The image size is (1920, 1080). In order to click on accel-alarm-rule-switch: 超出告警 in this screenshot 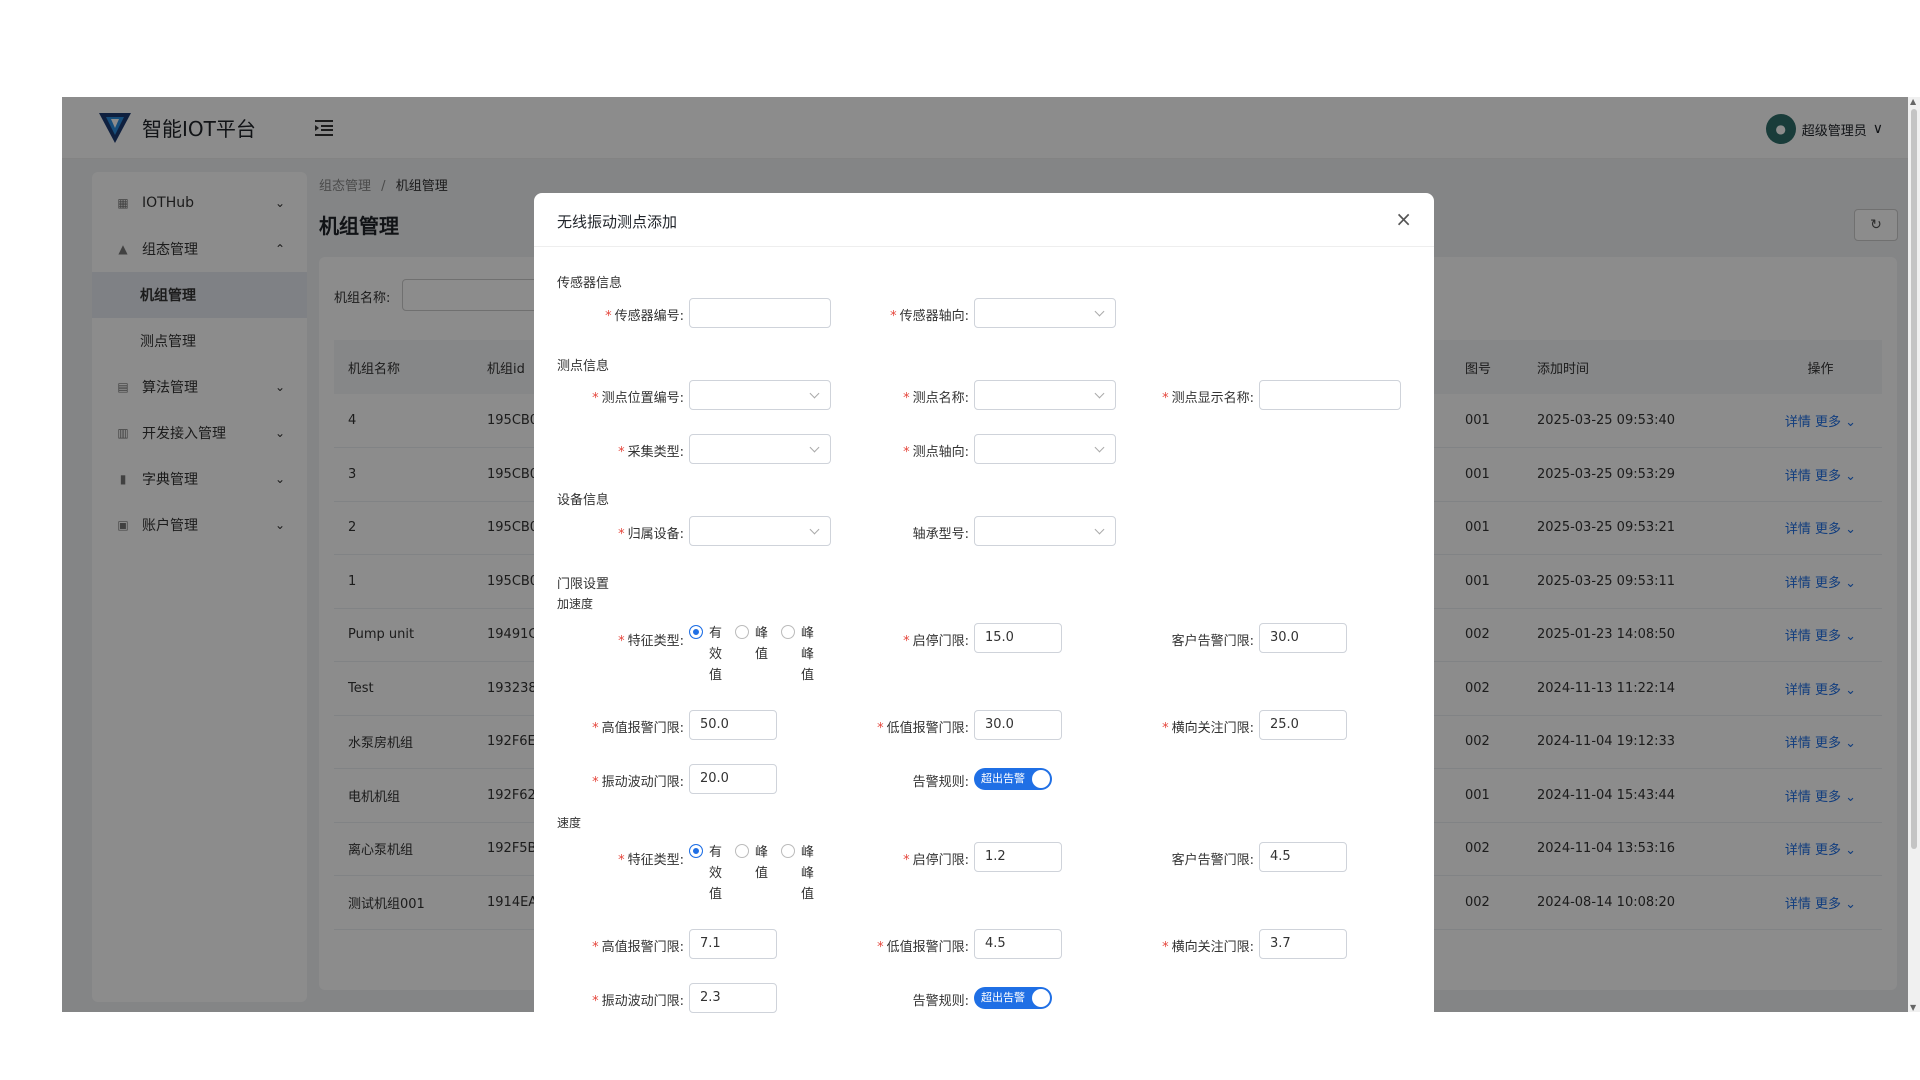, I will do `click(1013, 779)`.